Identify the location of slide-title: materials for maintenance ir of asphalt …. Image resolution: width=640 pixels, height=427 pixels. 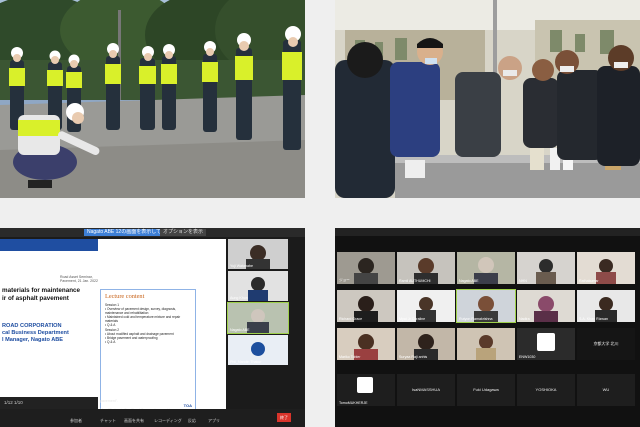
(41, 294).